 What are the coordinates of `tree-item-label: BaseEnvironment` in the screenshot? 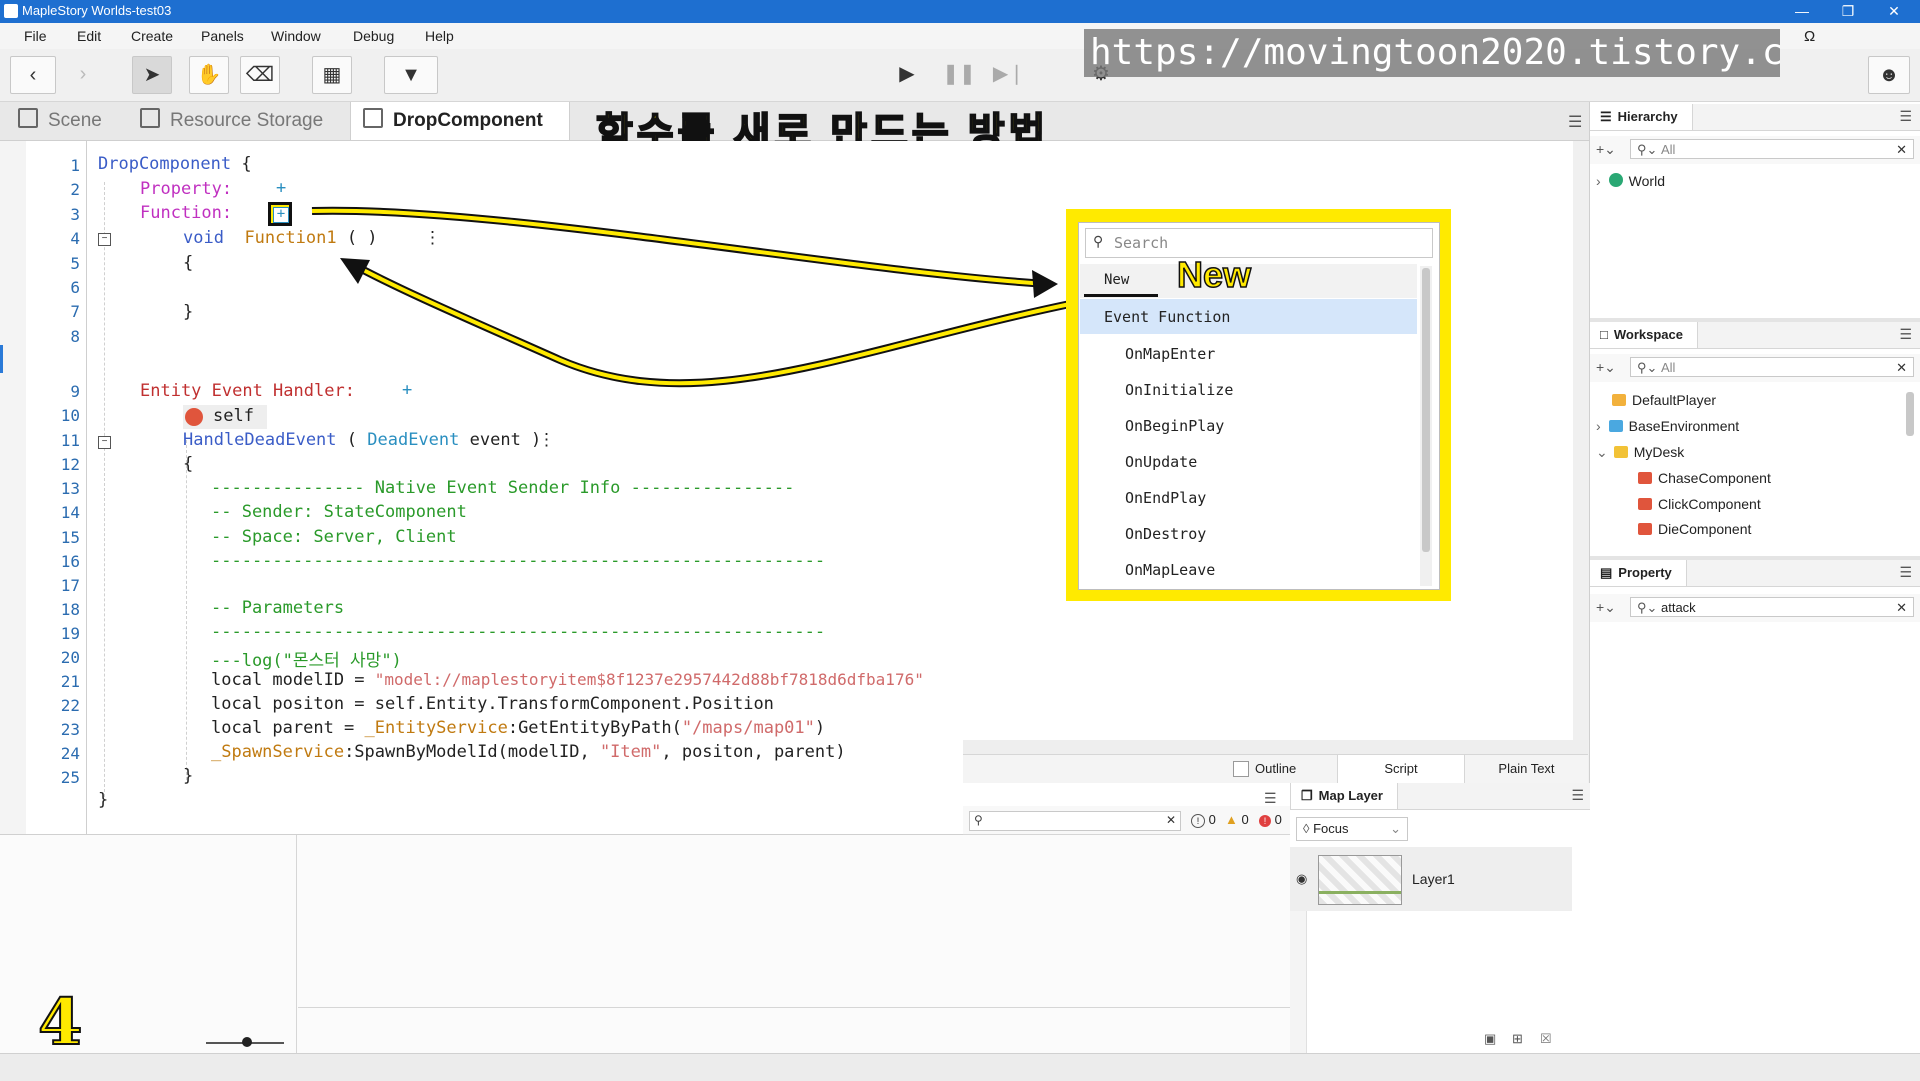 It's located at (1684, 426).